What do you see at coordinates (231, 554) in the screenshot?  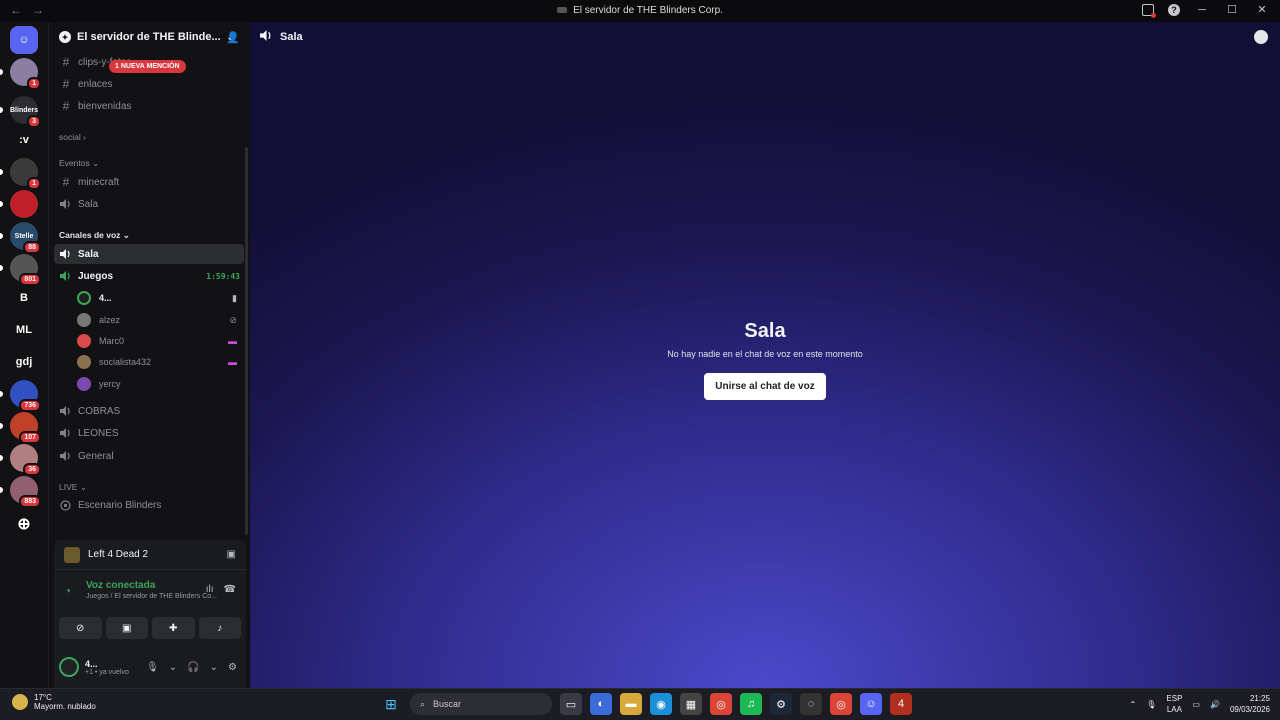 I see `screen-share-icon: ▣` at bounding box center [231, 554].